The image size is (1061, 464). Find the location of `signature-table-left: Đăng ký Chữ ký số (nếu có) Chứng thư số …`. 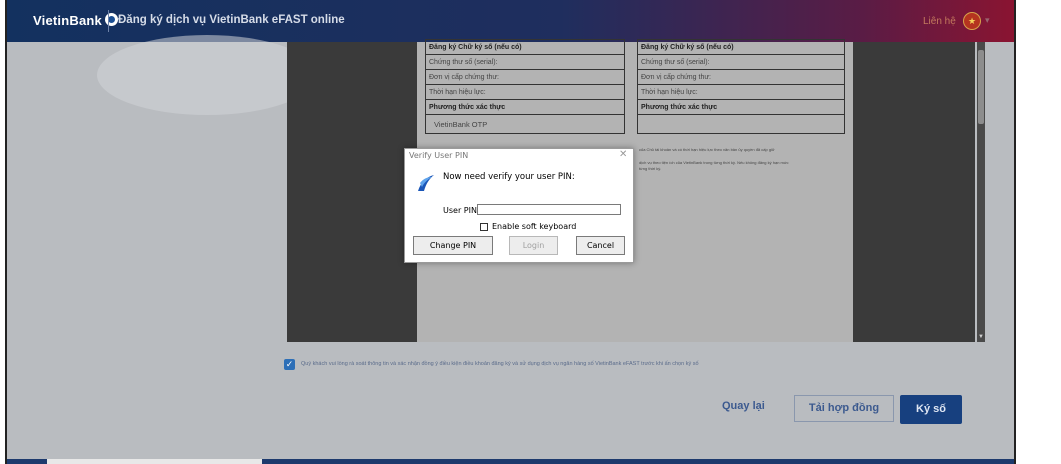

signature-table-left: Đăng ký Chữ ký số (nếu có) Chứng thư số … is located at coordinates (525, 86).